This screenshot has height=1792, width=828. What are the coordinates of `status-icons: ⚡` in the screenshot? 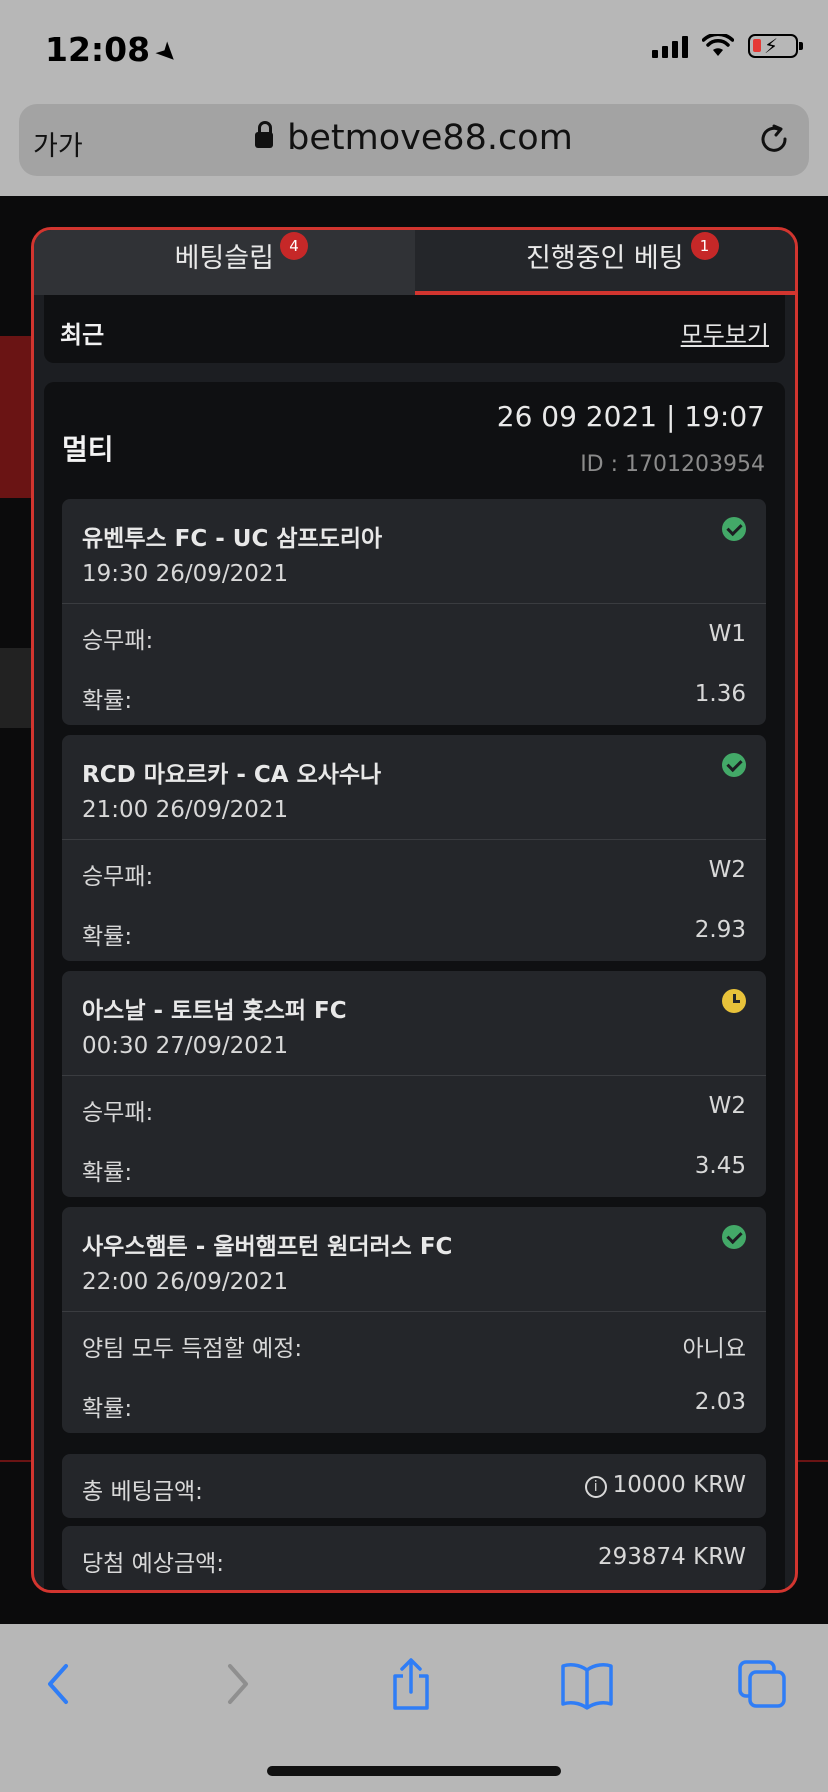 It's located at (727, 46).